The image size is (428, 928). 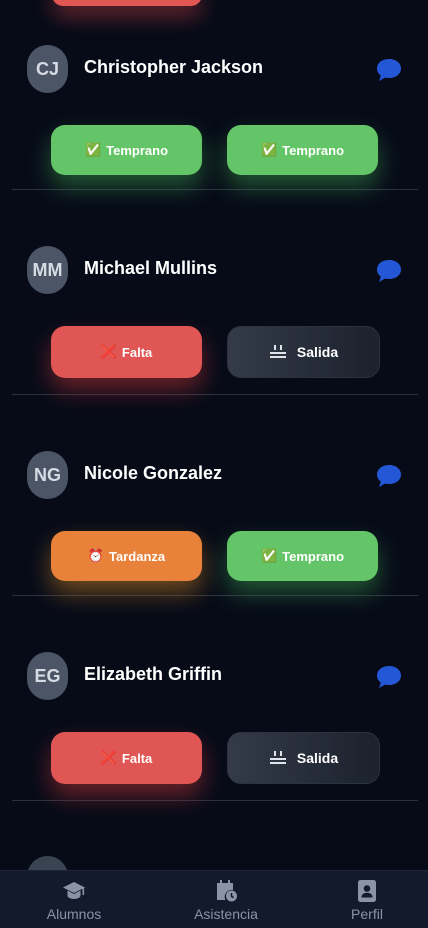 I want to click on student-name: Christopher Jackson, so click(x=174, y=67).